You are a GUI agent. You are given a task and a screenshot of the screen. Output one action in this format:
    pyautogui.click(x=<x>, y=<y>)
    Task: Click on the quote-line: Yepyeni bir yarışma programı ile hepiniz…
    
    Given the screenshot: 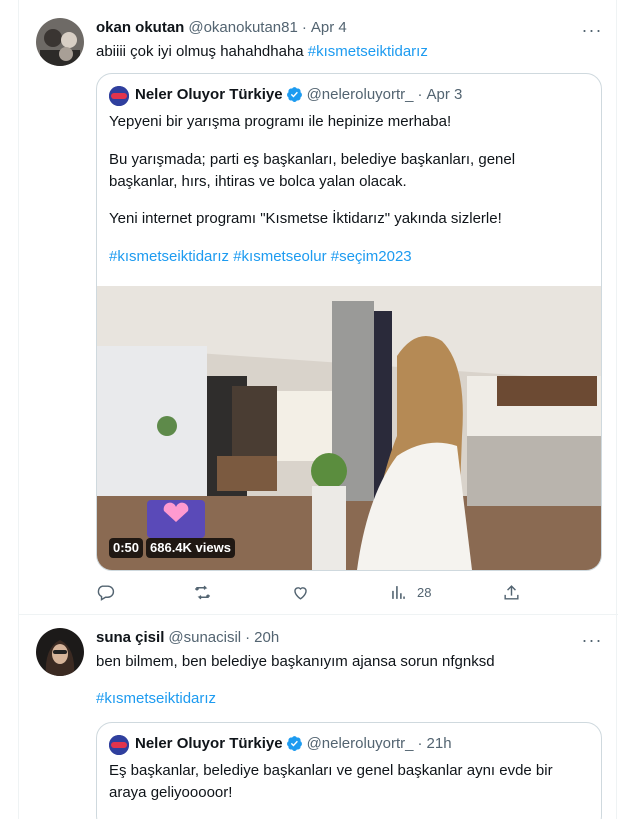 What is the action you would take?
    pyautogui.click(x=280, y=121)
    